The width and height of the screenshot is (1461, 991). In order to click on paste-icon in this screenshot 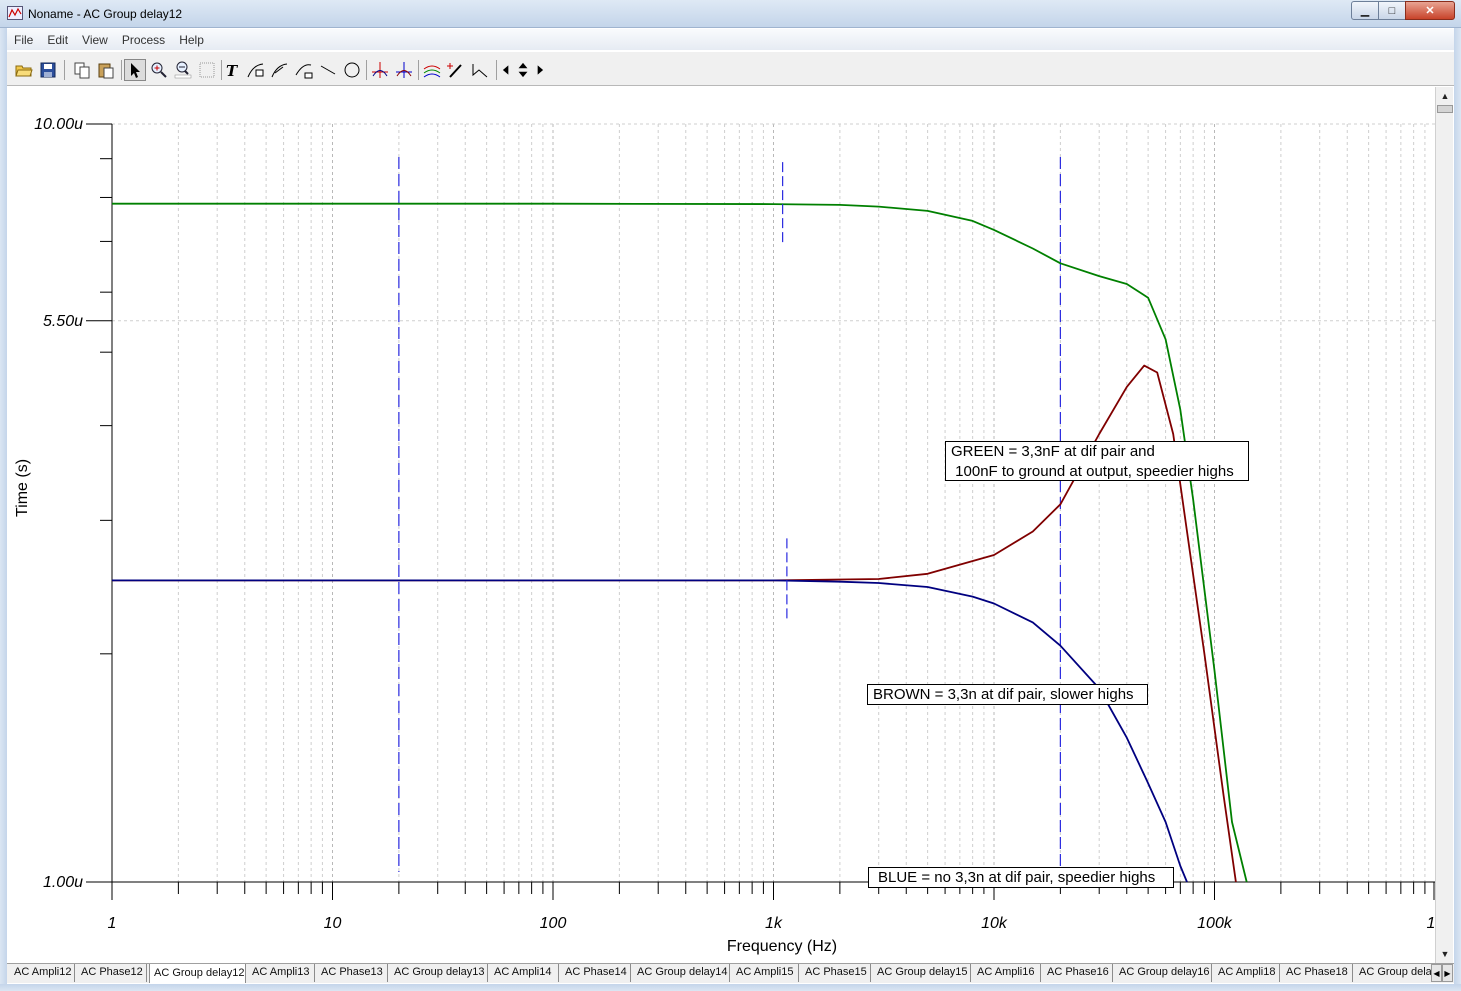, I will do `click(106, 70)`.